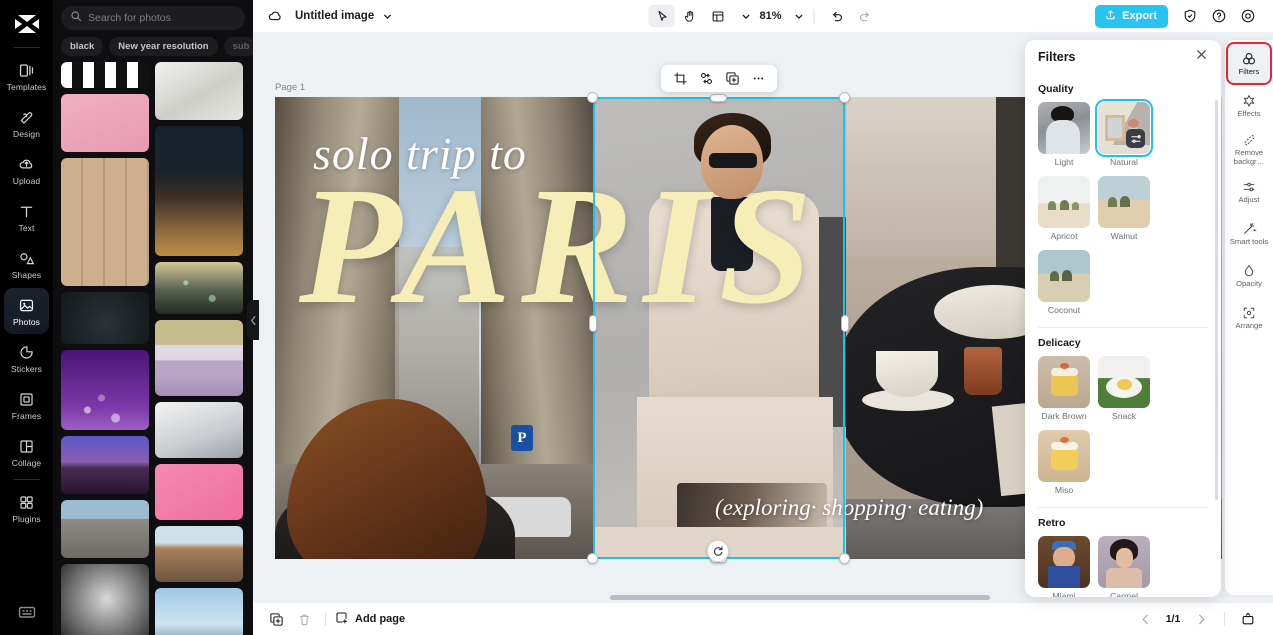 The width and height of the screenshot is (1273, 635). Describe the element at coordinates (1064, 566) in the screenshot. I see `filter-item-miami: Miami` at that location.